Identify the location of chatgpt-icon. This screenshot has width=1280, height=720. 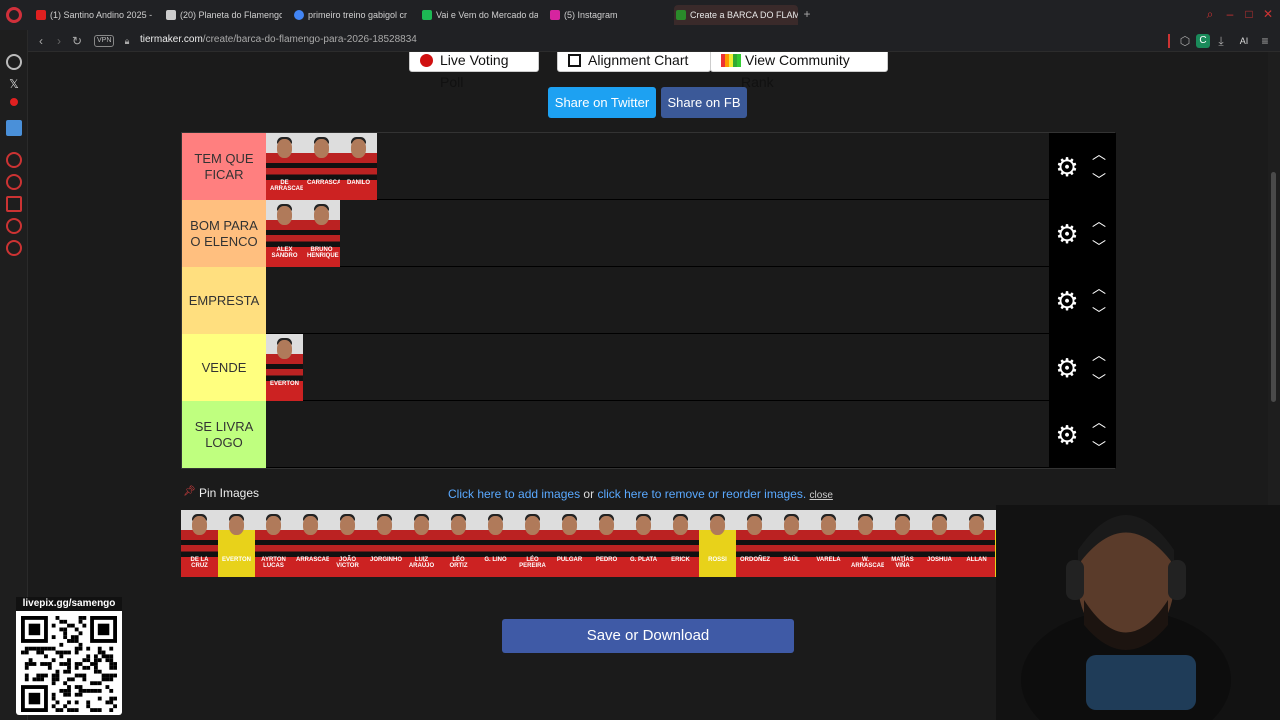
(14, 62).